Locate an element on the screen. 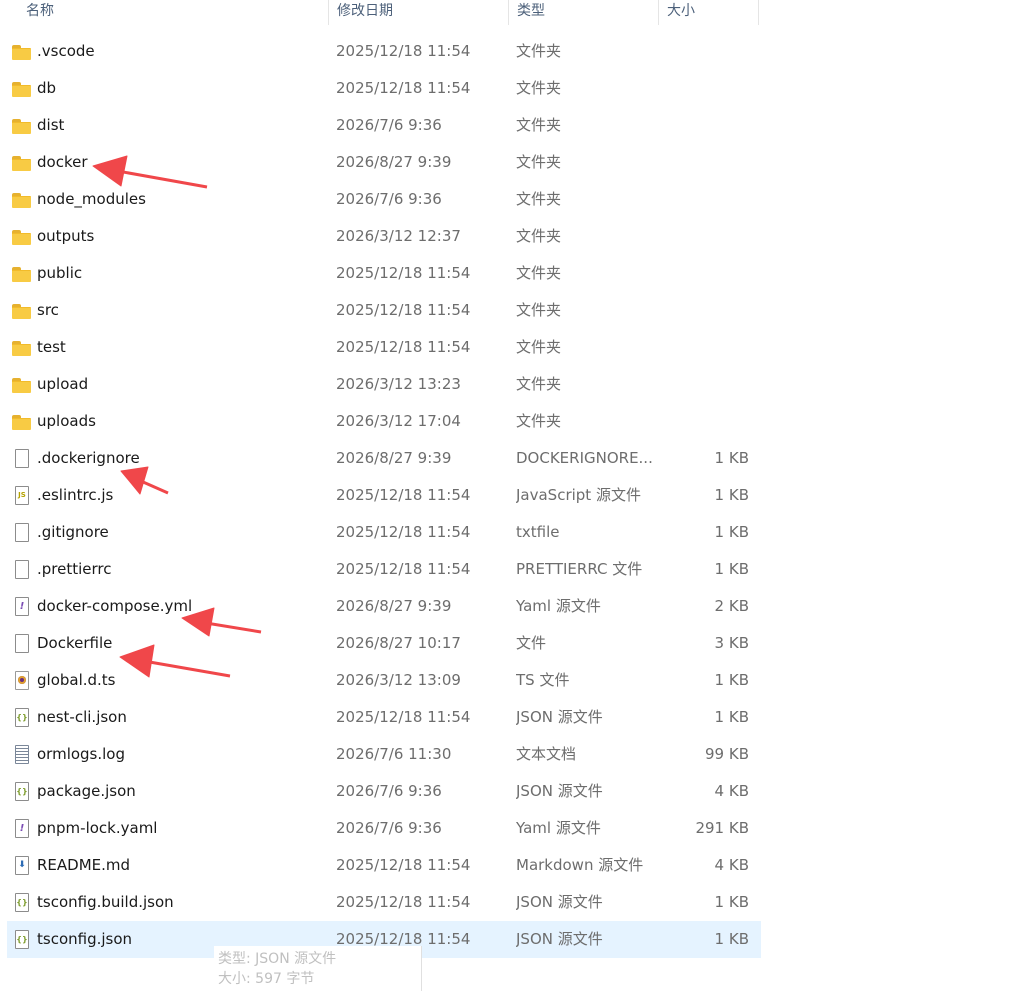 The width and height of the screenshot is (1029, 991). file-name: docker is located at coordinates (62, 162).